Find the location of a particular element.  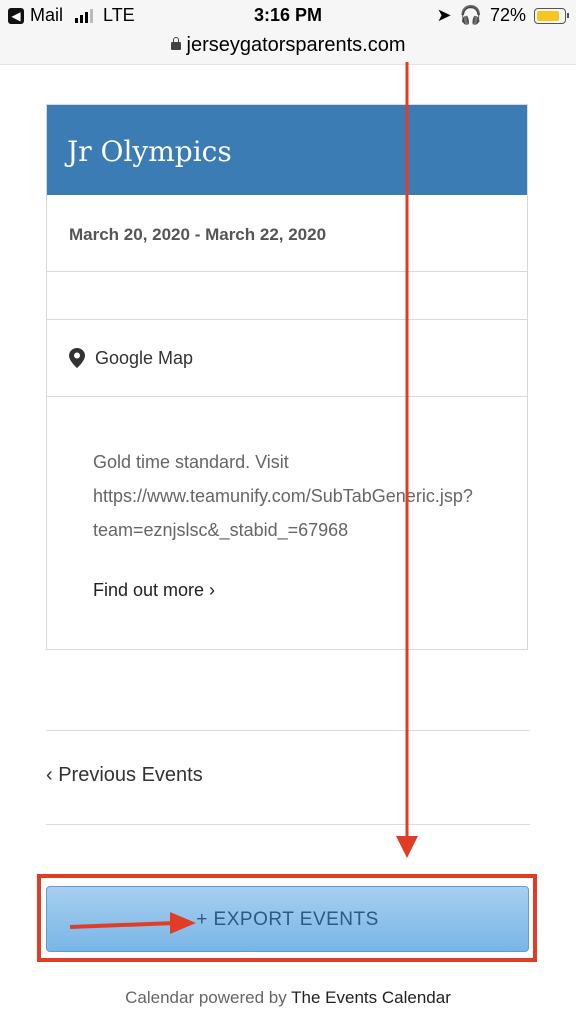

event-title: Jr Olympics is located at coordinates (287, 150).